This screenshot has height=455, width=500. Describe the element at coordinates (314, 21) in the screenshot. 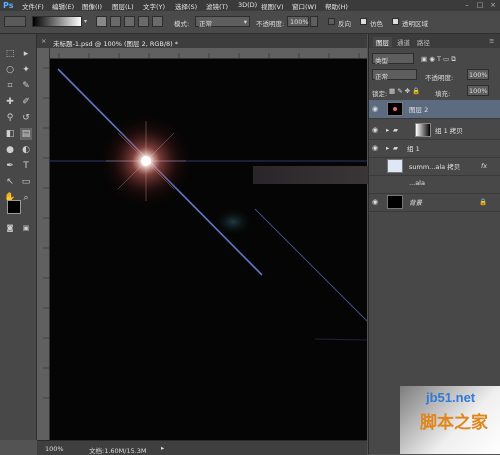

I see `opacity-dropdown-icon` at that location.